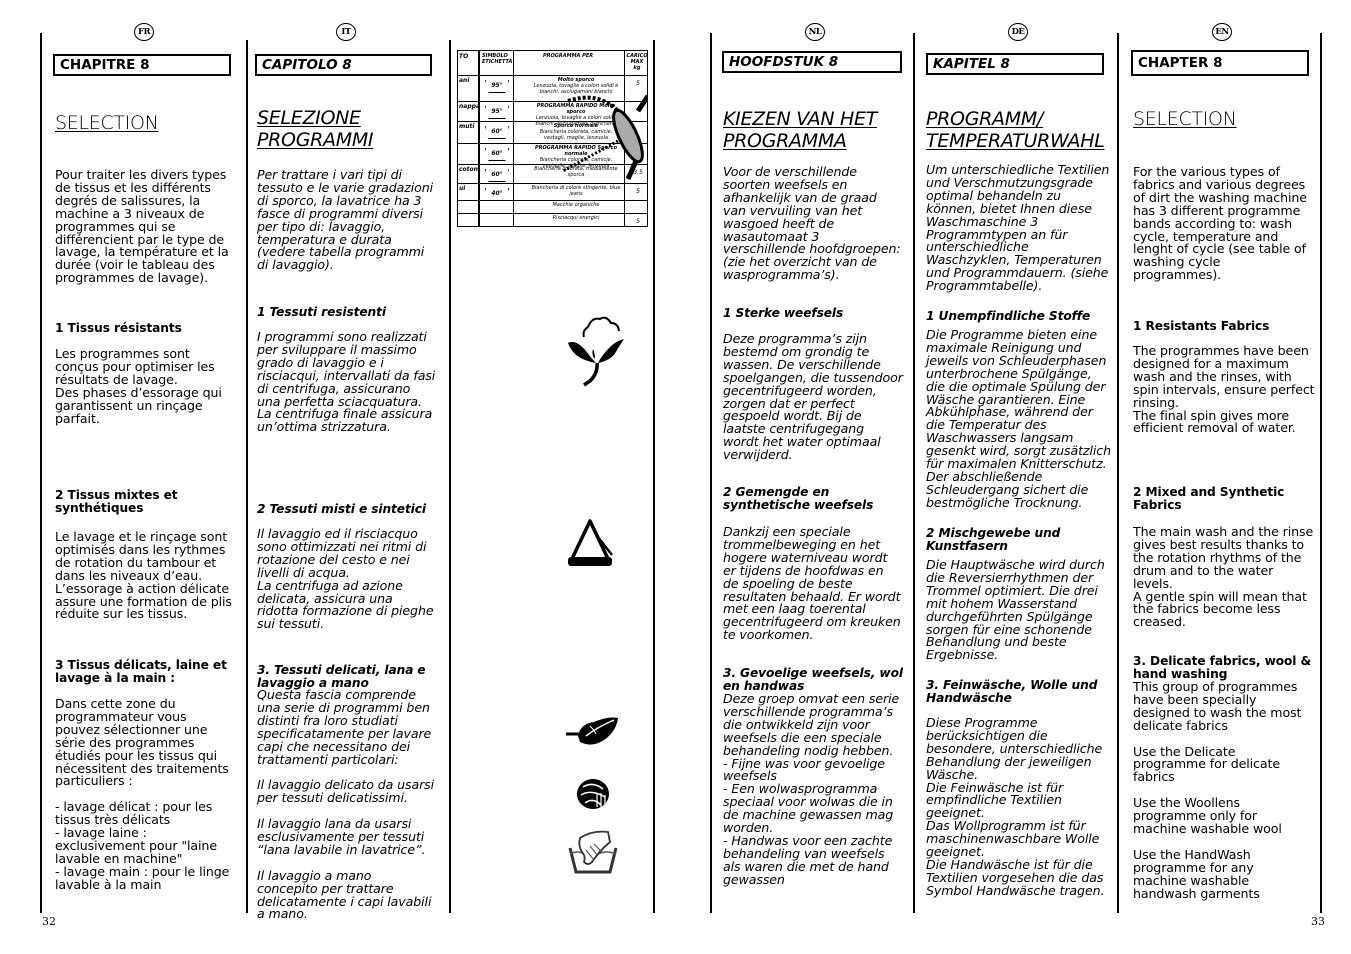 This screenshot has width=1351, height=954. What do you see at coordinates (783, 313) in the screenshot?
I see `heading-1-nl: 1 Sterke weefsels` at bounding box center [783, 313].